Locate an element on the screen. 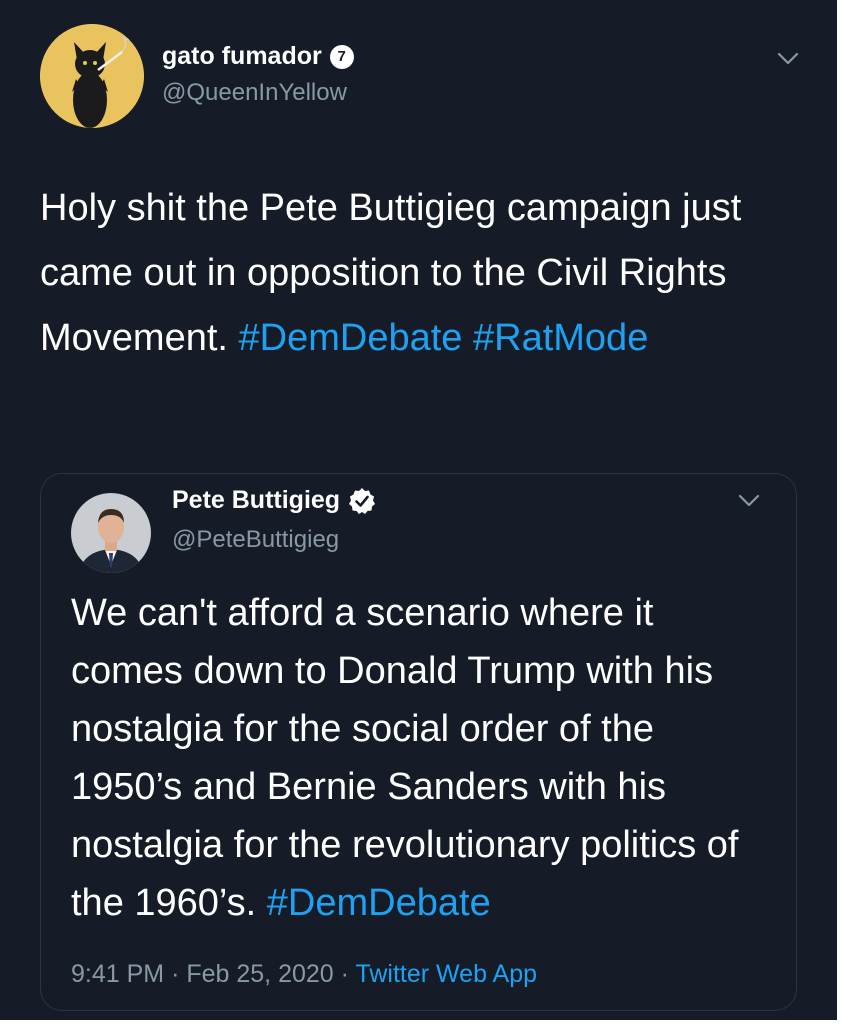 The height and width of the screenshot is (1024, 841). person-avatar-icon is located at coordinates (111, 533).